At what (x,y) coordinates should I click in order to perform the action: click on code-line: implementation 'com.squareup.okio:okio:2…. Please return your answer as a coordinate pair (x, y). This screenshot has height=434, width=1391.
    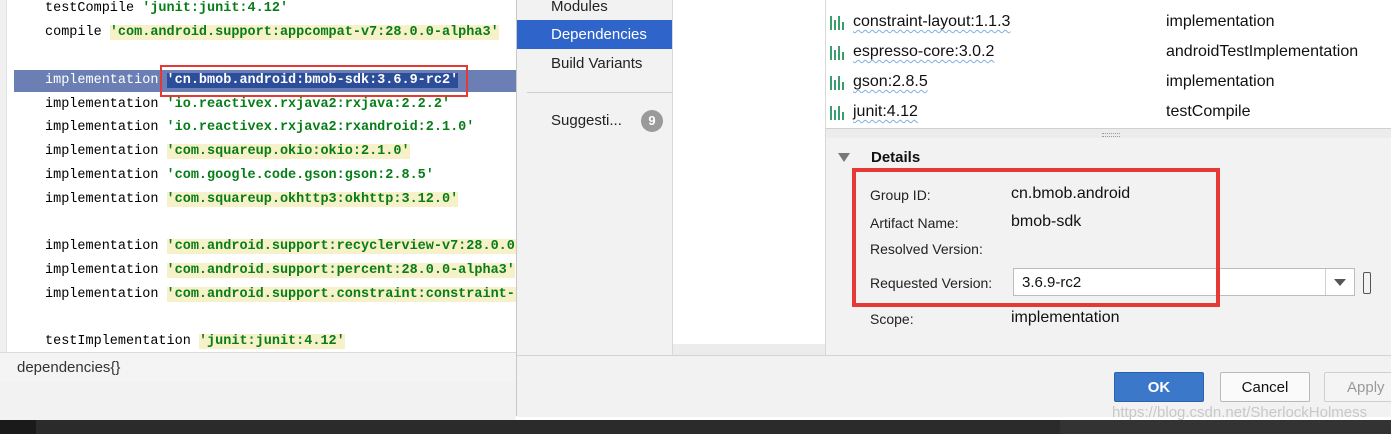
    Looking at the image, I should click on (227, 152).